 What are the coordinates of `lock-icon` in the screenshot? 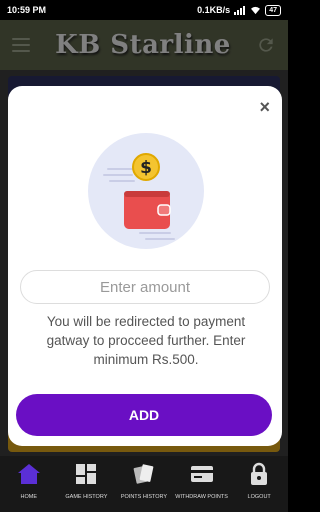 It's located at (259, 473).